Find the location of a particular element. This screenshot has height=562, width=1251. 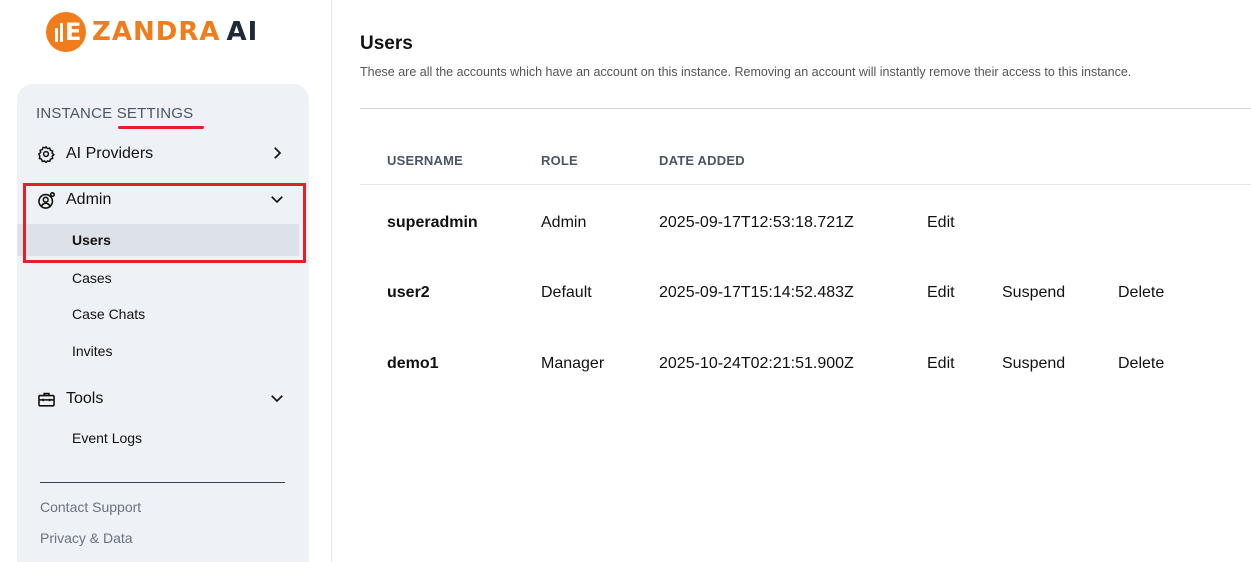

logo: E ZANDRA AI is located at coordinates (152, 32).